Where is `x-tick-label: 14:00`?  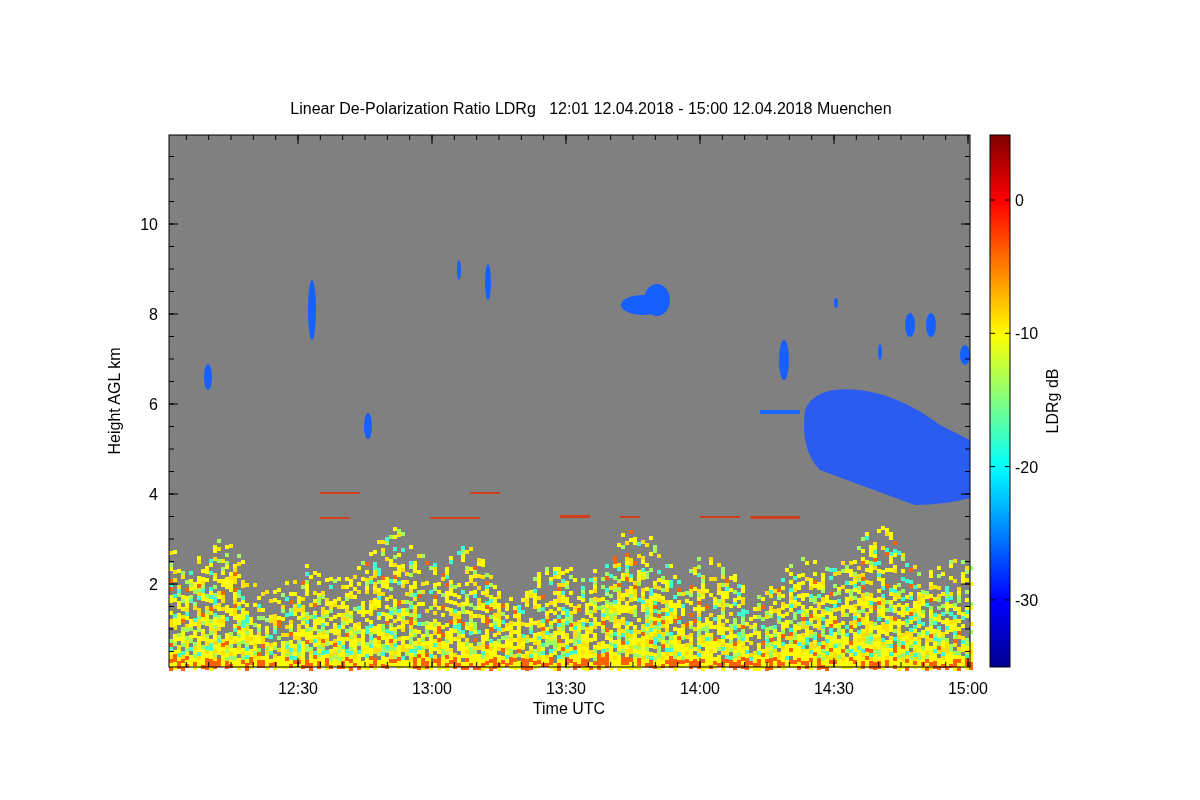 x-tick-label: 14:00 is located at coordinates (700, 688).